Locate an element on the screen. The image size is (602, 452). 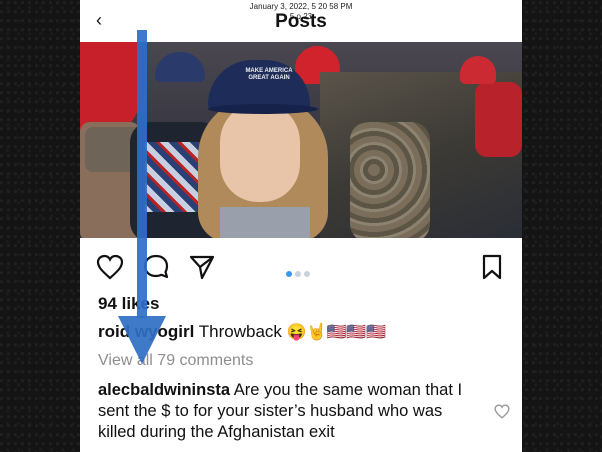
caption-text: Throwback is located at coordinates (240, 331).